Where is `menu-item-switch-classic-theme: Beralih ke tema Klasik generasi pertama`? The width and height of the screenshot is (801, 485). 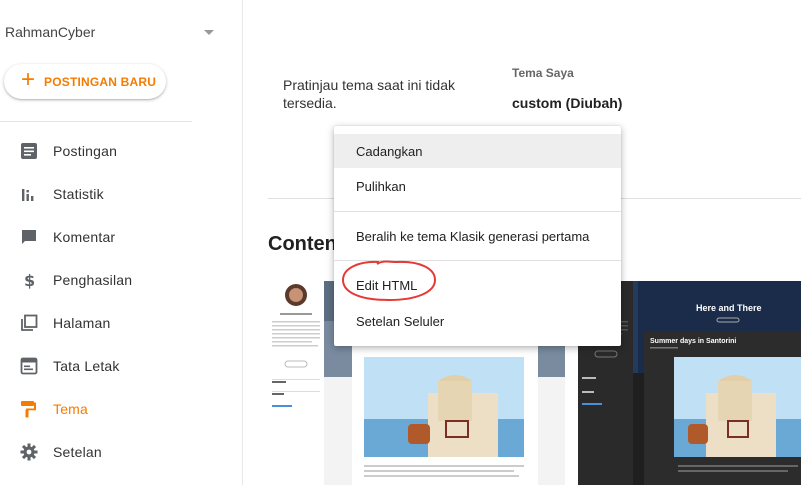
menu-item-switch-classic-theme: Beralih ke tema Klasik generasi pertama is located at coordinates (477, 236).